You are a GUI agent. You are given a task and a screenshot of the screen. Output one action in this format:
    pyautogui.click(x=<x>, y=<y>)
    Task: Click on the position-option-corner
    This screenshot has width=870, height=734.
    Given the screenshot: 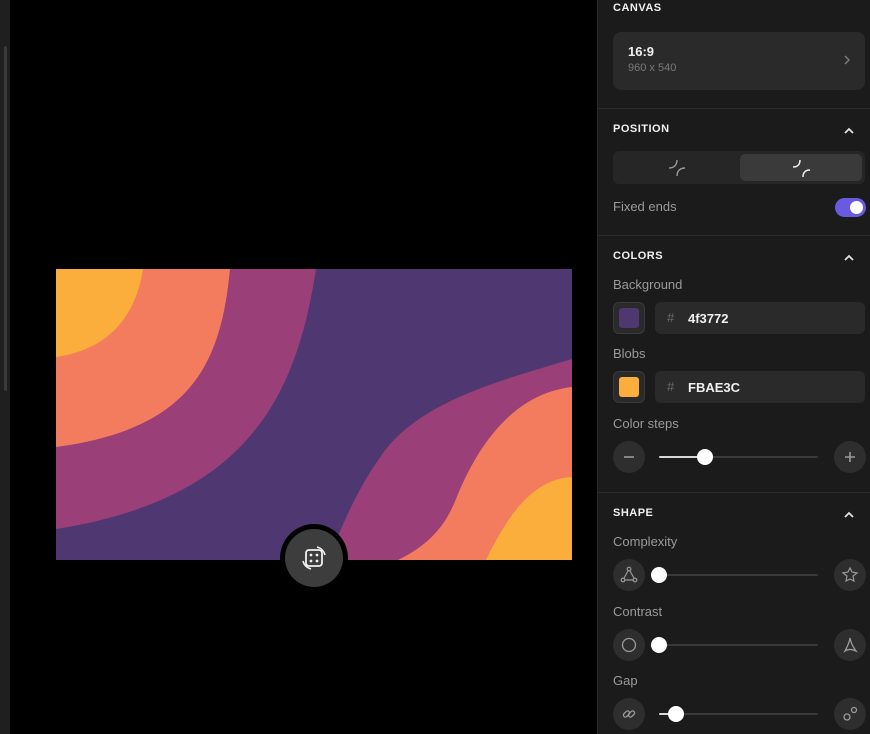 What is the action you would take?
    pyautogui.click(x=677, y=167)
    